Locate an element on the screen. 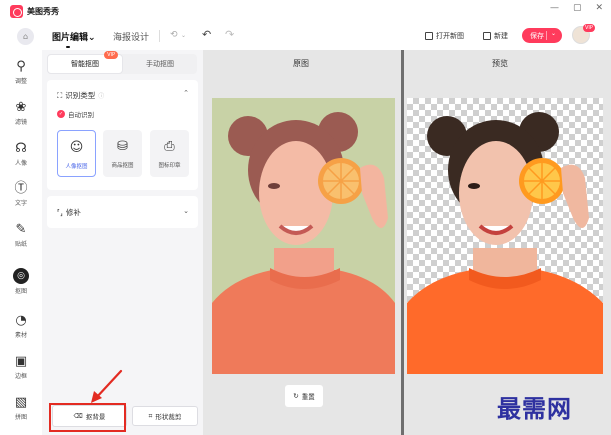 This screenshot has height=435, width=611. tab-image-edit-label: 图片编辑 is located at coordinates (70, 37).